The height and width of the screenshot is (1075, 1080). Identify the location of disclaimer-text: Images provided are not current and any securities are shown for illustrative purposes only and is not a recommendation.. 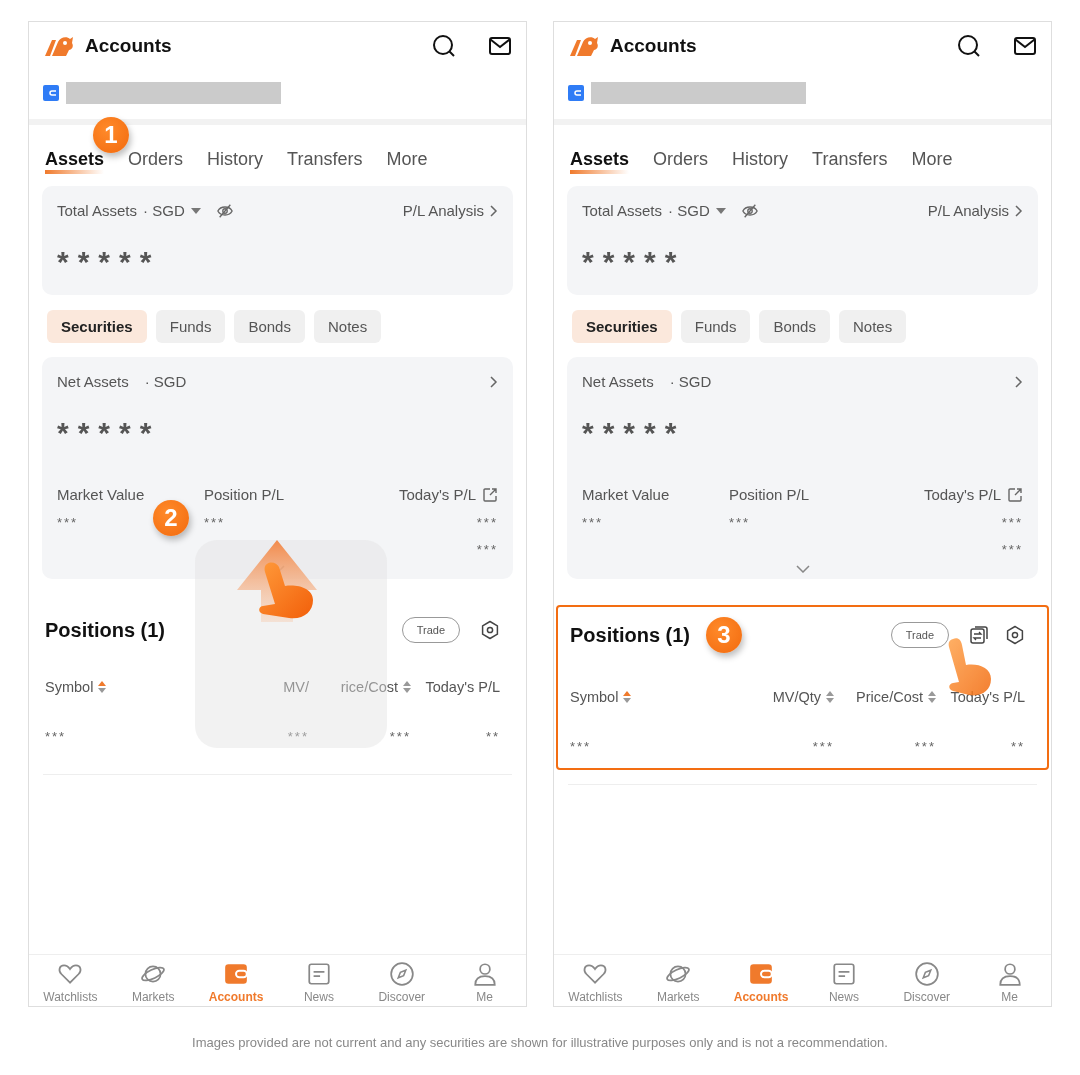
(540, 1042).